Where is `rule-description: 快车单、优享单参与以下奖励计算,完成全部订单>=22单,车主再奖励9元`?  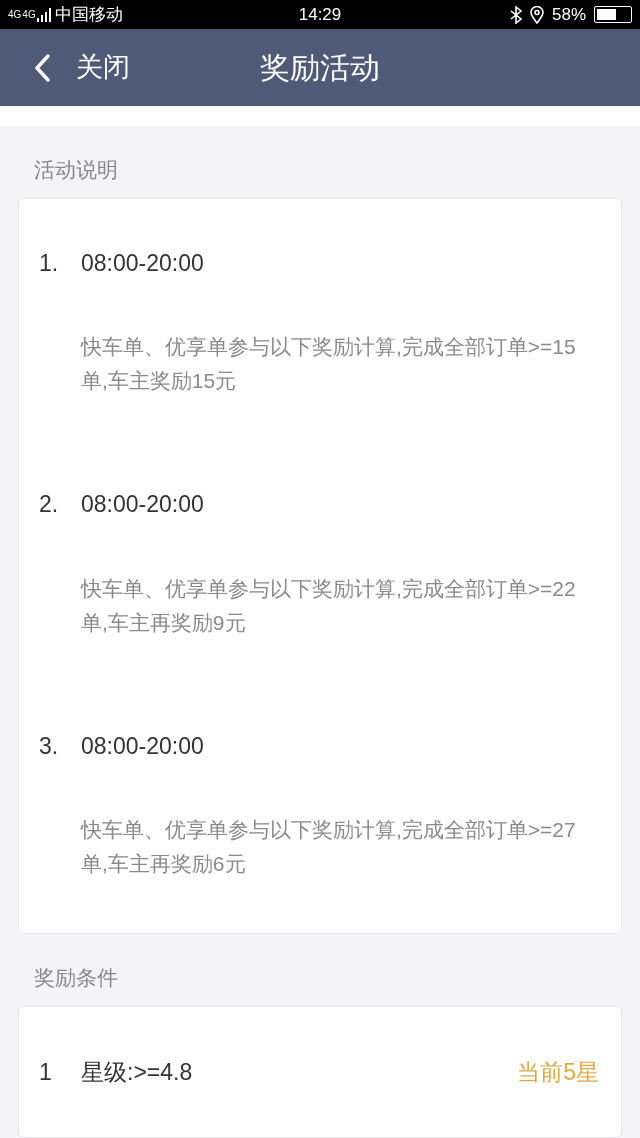
rule-description: 快车单、优享单参与以下奖励计算,完成全部订单>=22单,车主再奖励9元 is located at coordinates (329, 605).